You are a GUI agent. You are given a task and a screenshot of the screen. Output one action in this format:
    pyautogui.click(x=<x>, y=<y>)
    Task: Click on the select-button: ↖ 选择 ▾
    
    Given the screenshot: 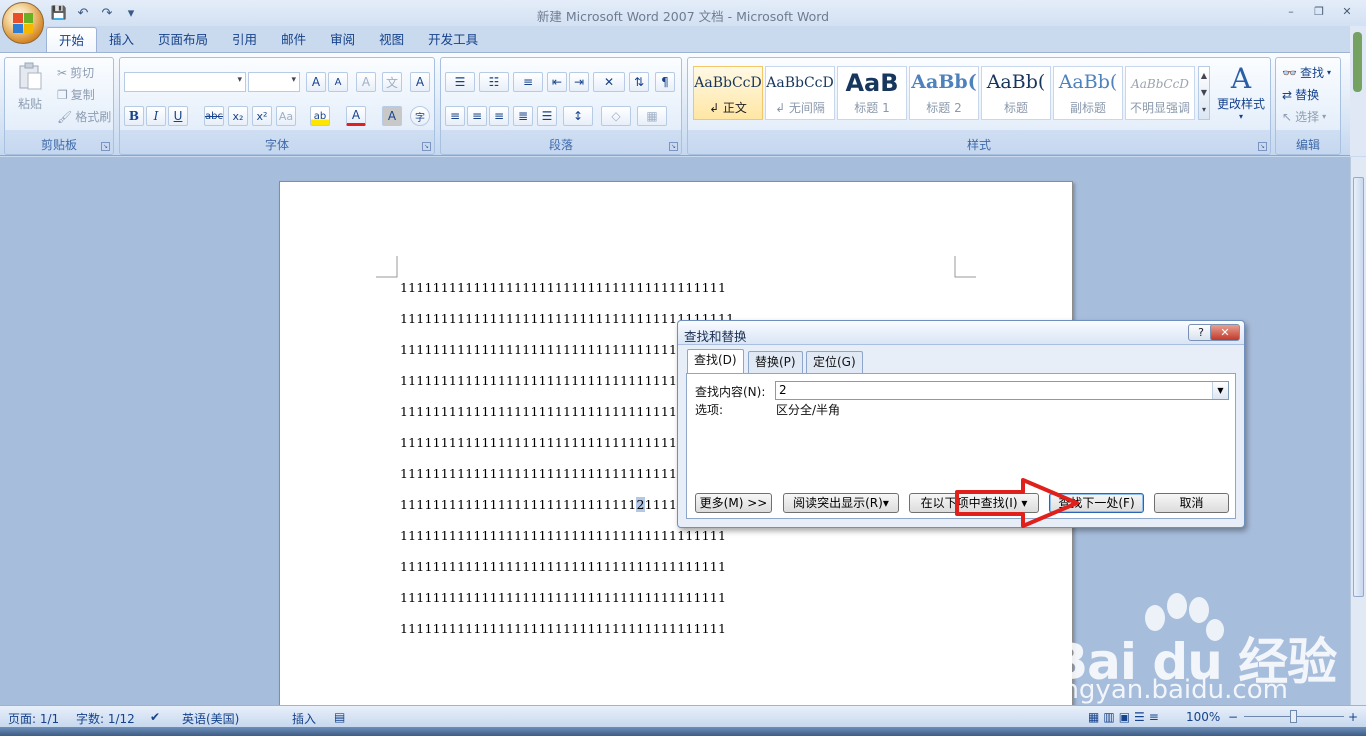 What is the action you would take?
    pyautogui.click(x=1304, y=116)
    